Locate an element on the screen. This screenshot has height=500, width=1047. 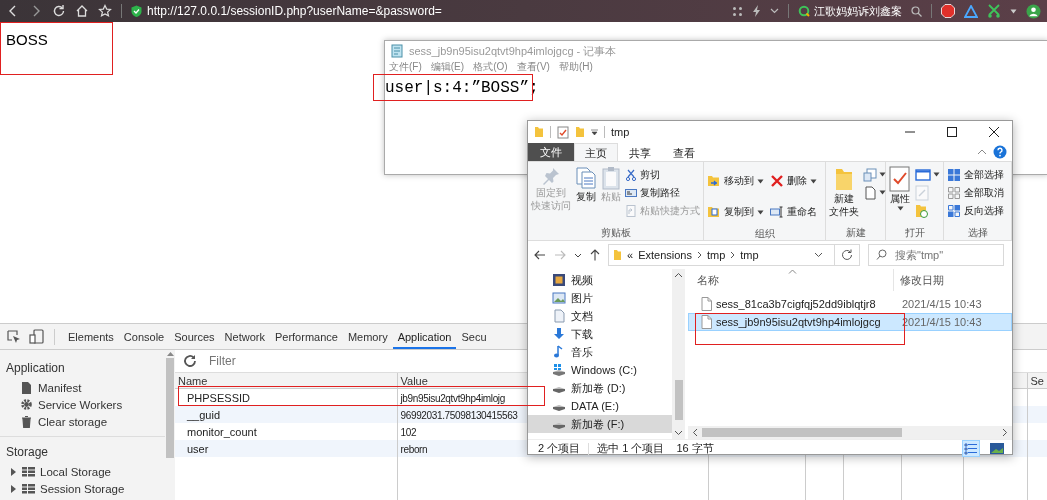
inspect-icon is located at coordinates (14, 336).